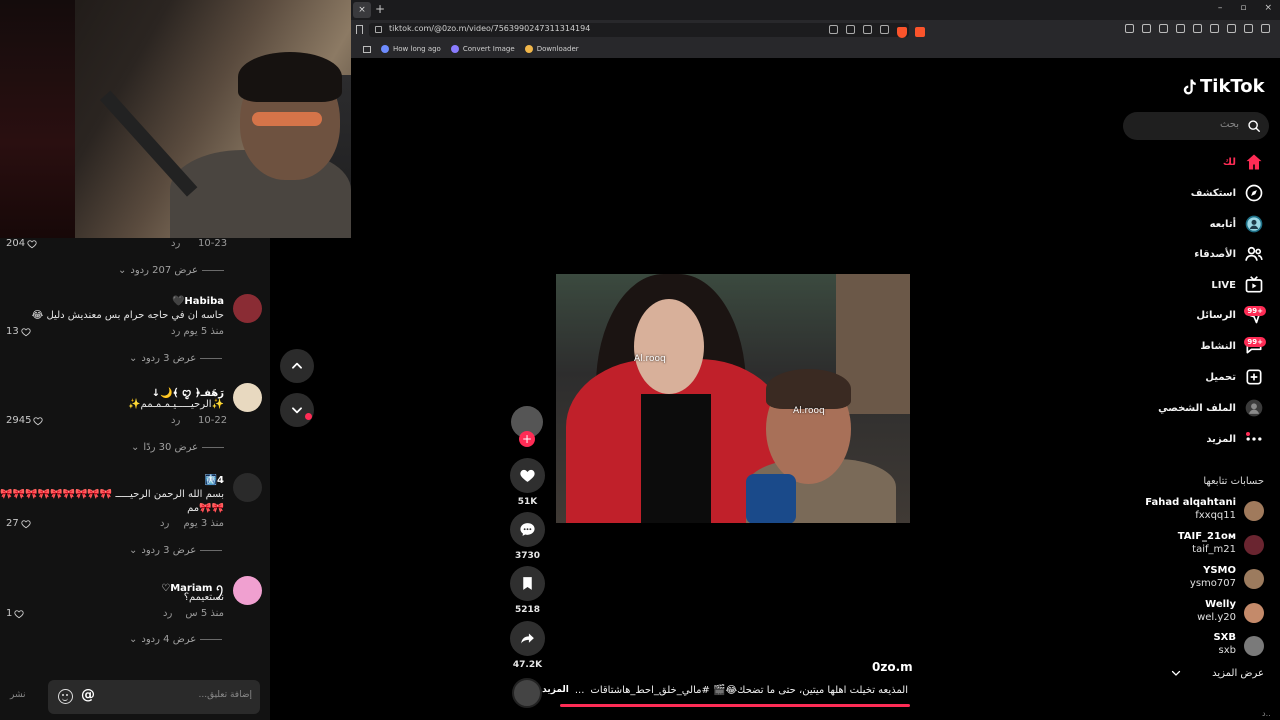 This screenshot has width=1280, height=720. What do you see at coordinates (1200, 545) in the screenshot?
I see `following-account: TAIF_21ᴏᴍ taif_m21` at bounding box center [1200, 545].